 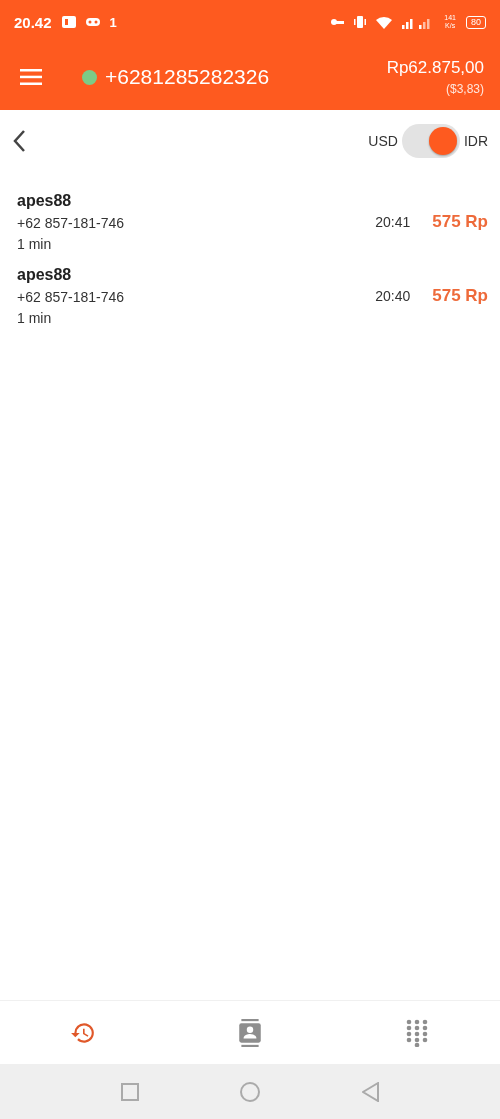 I want to click on wifi-icon, so click(x=384, y=22).